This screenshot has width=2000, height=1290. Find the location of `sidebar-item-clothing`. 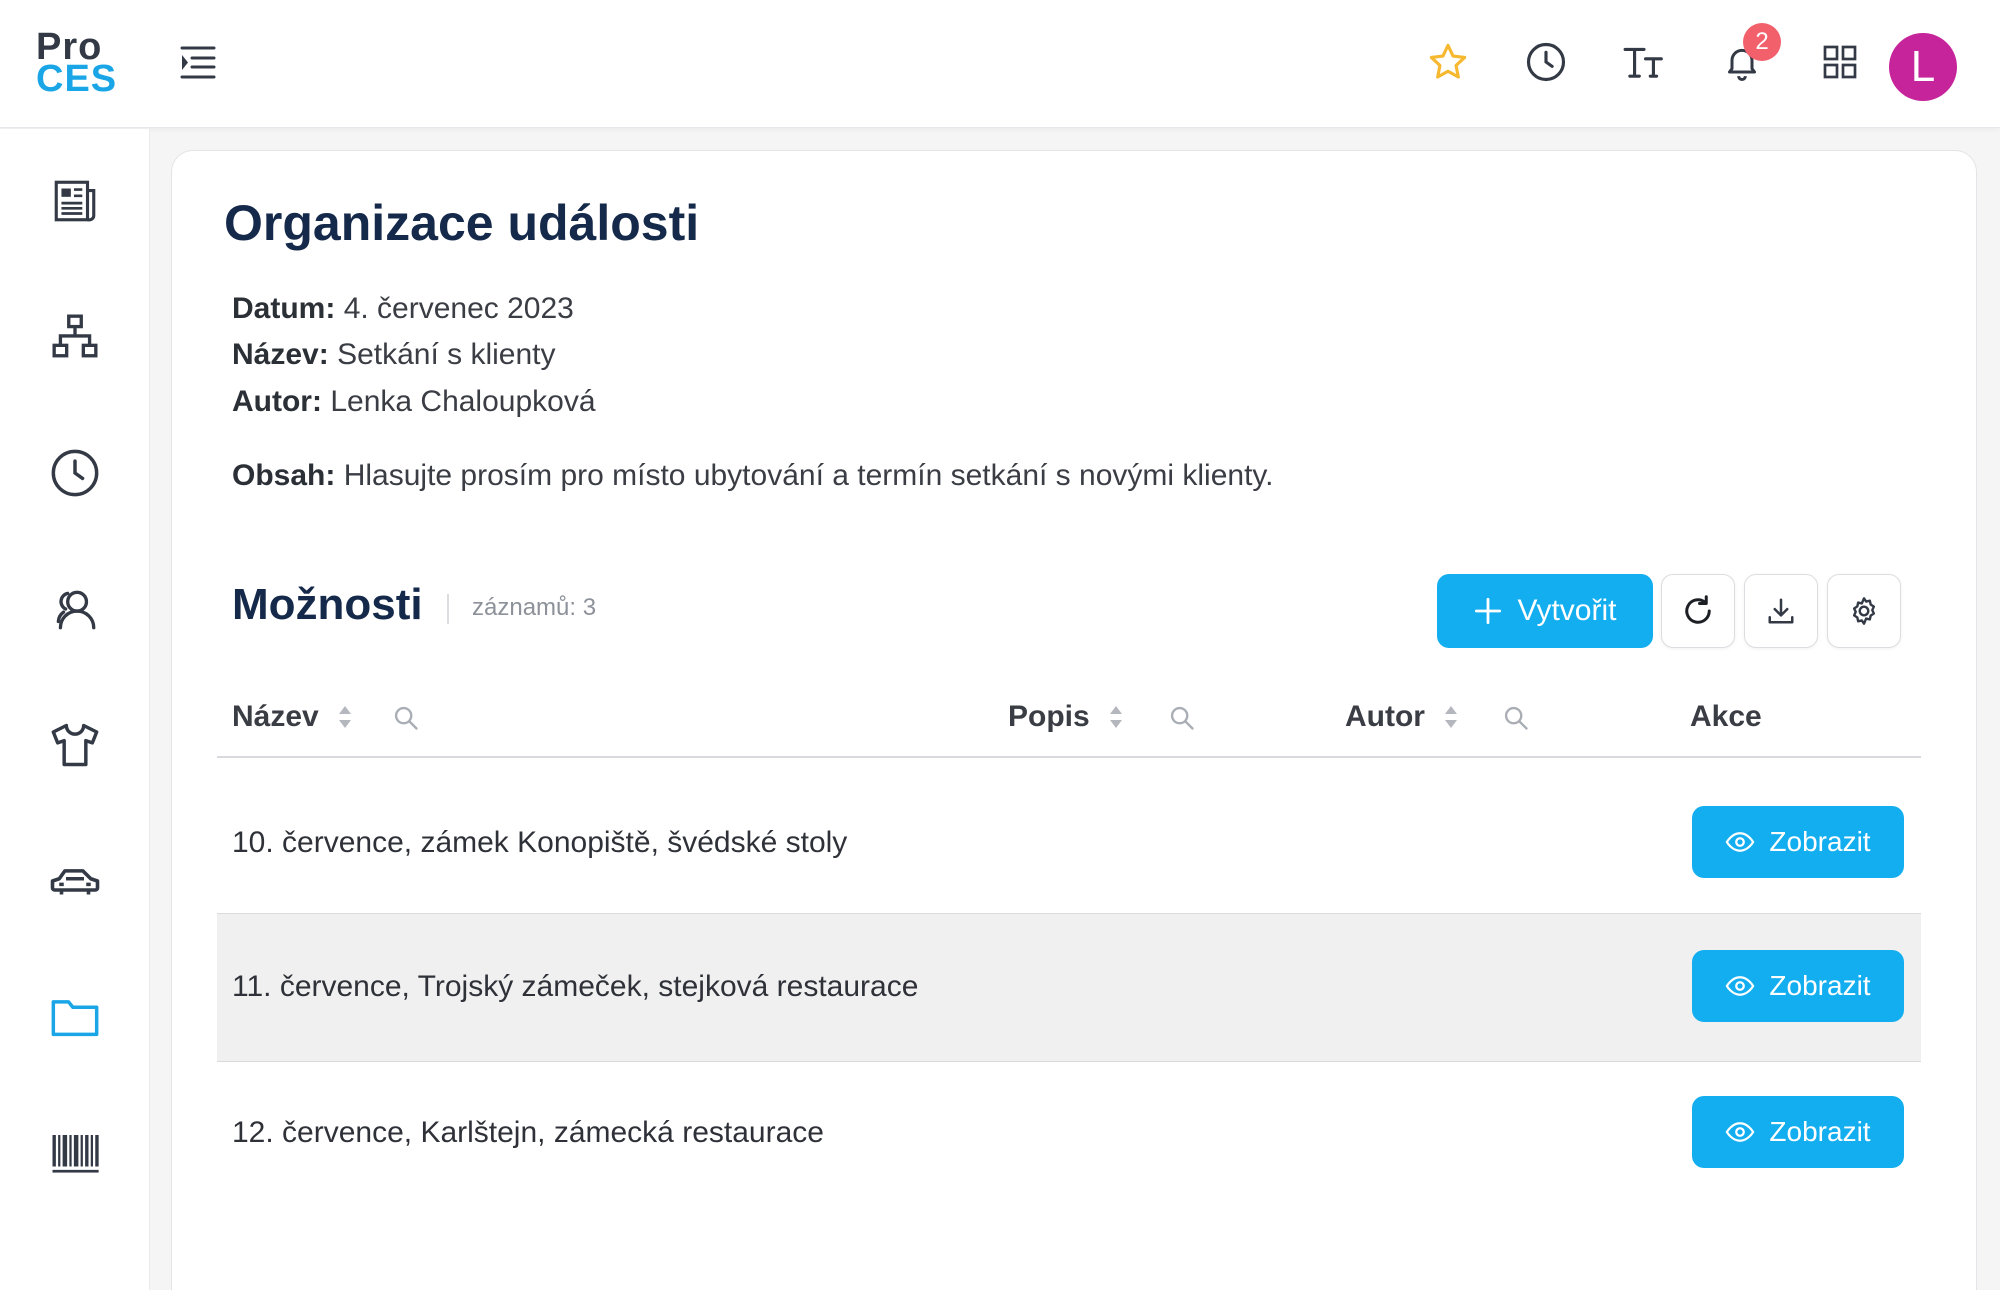

sidebar-item-clothing is located at coordinates (75, 745).